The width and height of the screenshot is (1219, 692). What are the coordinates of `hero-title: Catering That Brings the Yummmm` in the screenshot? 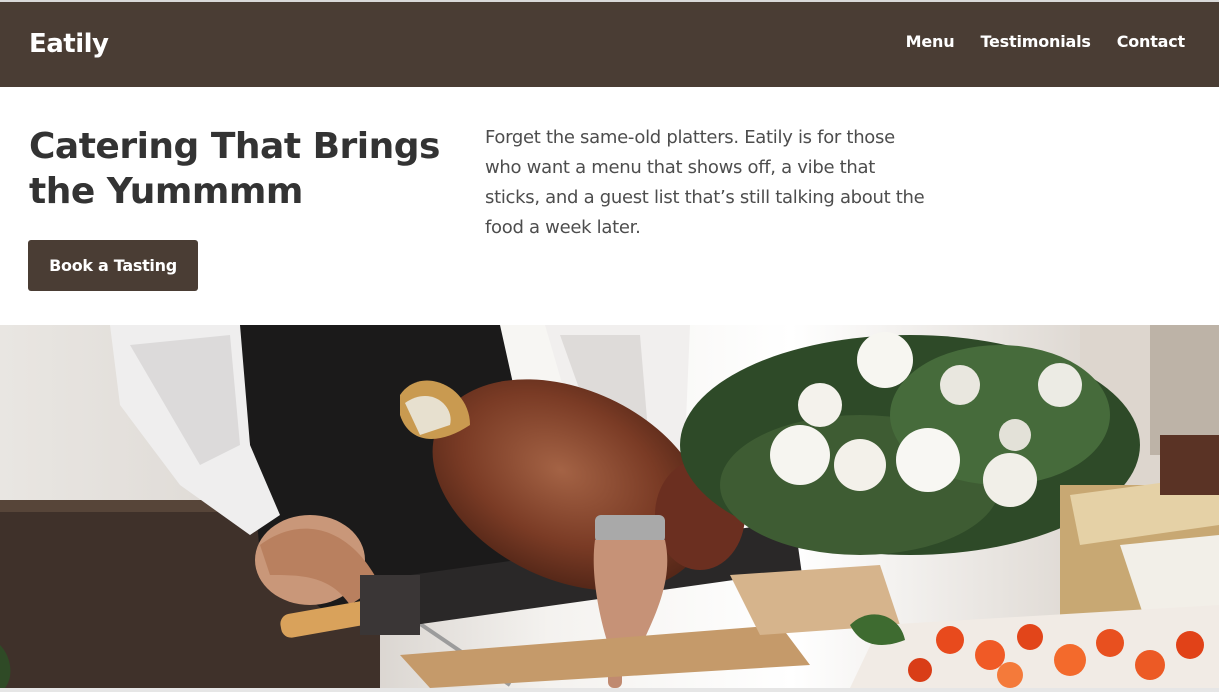 It's located at (234, 169).